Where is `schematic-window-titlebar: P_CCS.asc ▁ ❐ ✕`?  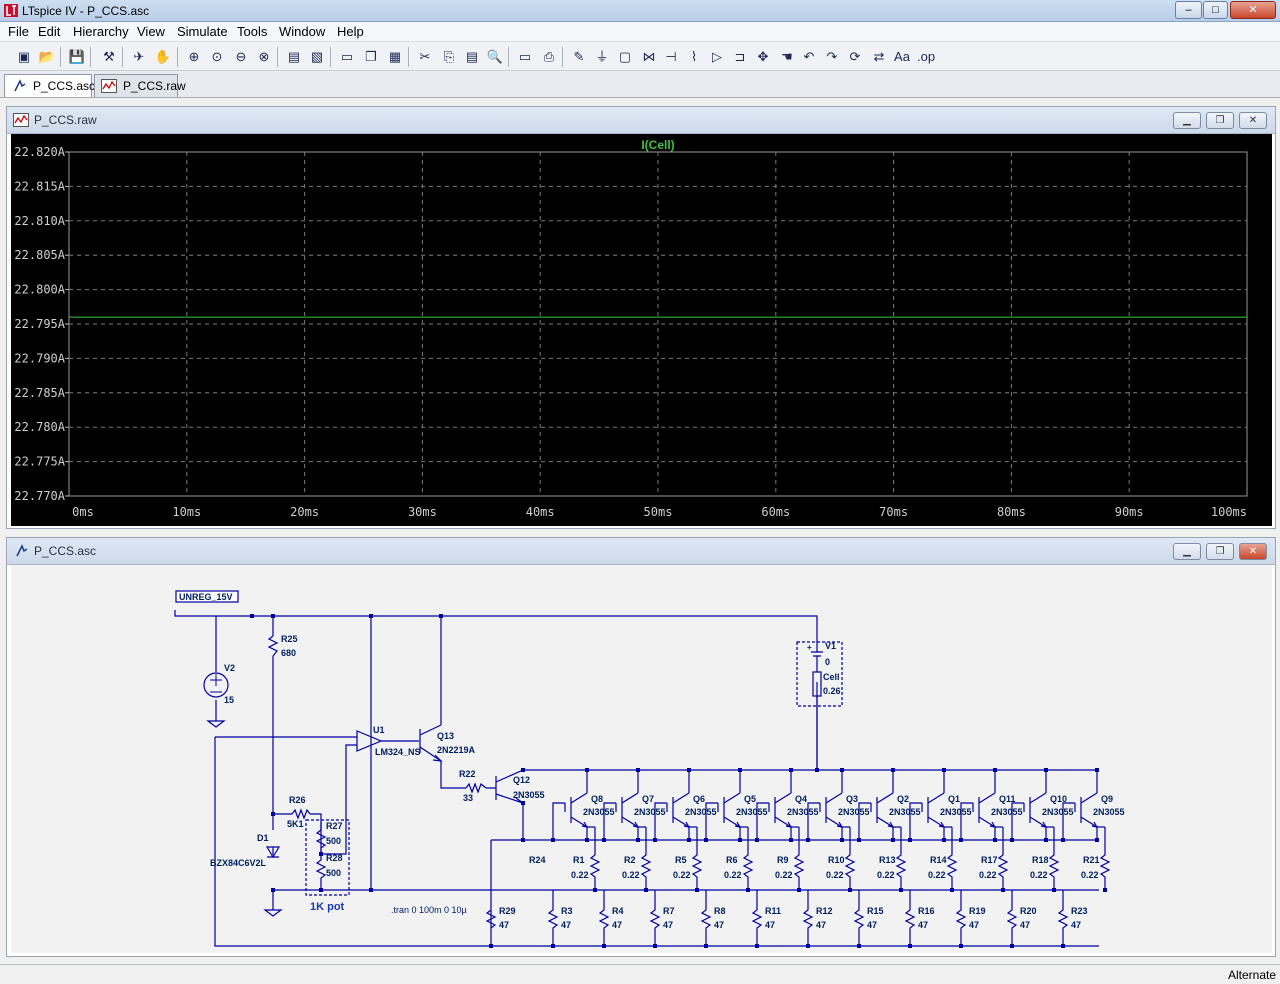
schematic-window-titlebar: P_CCS.asc ▁ ❐ ✕ is located at coordinates (641, 551).